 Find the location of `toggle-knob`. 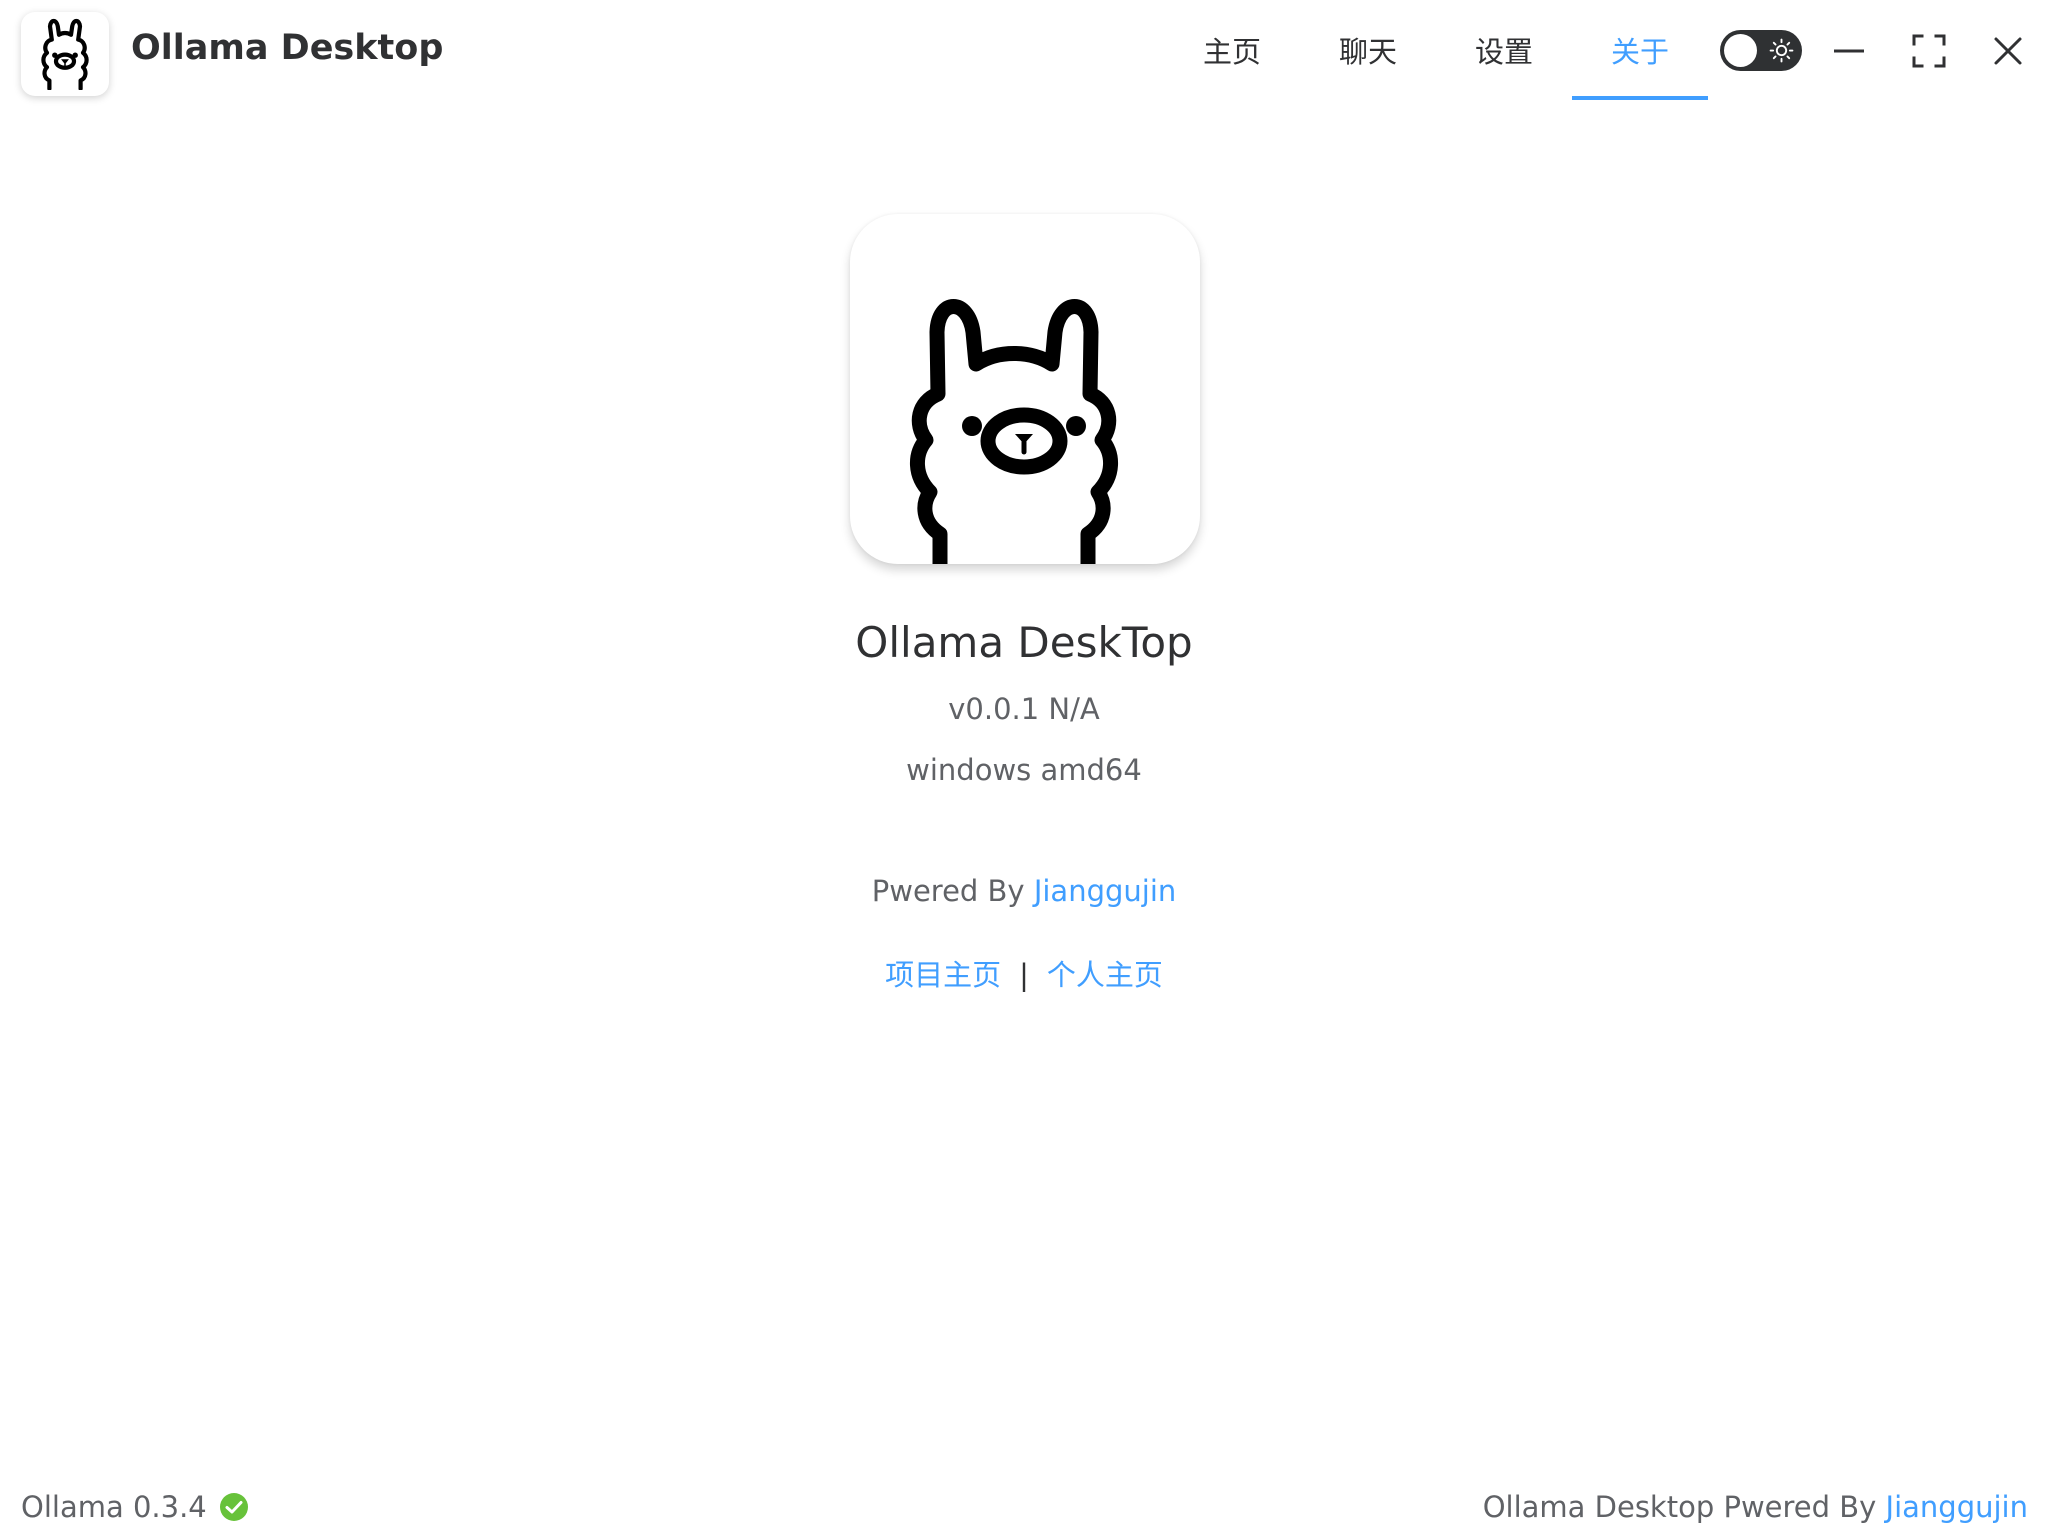

toggle-knob is located at coordinates (1740, 50).